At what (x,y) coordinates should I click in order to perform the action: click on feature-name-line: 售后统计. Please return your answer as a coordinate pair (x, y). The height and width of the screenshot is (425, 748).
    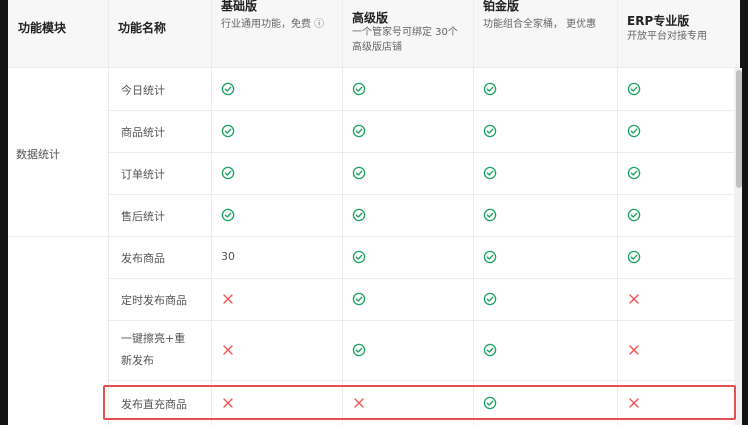
    Looking at the image, I should click on (143, 216).